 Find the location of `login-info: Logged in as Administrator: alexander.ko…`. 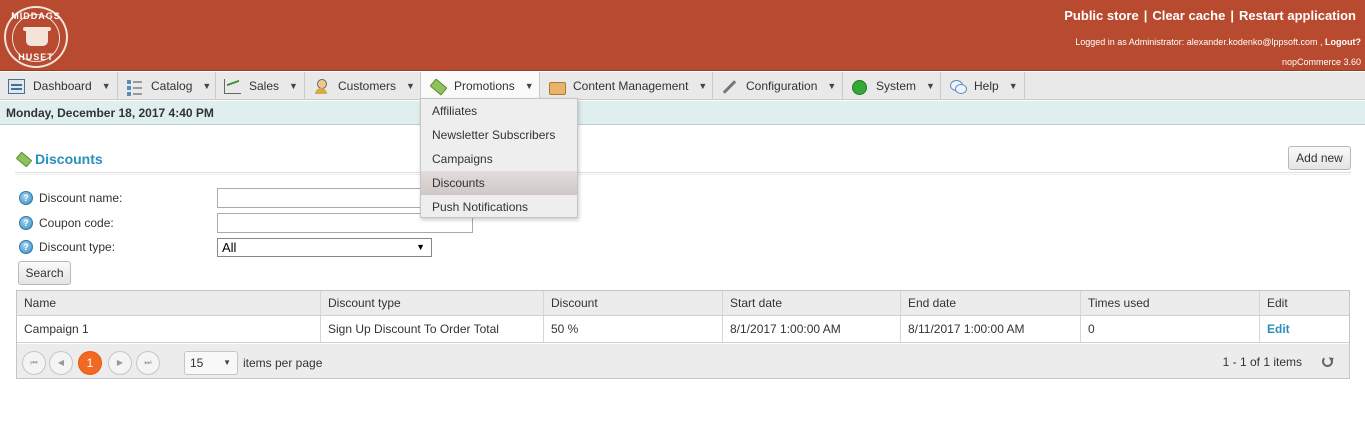

login-info: Logged in as Administrator: alexander.ko… is located at coordinates (1218, 42).